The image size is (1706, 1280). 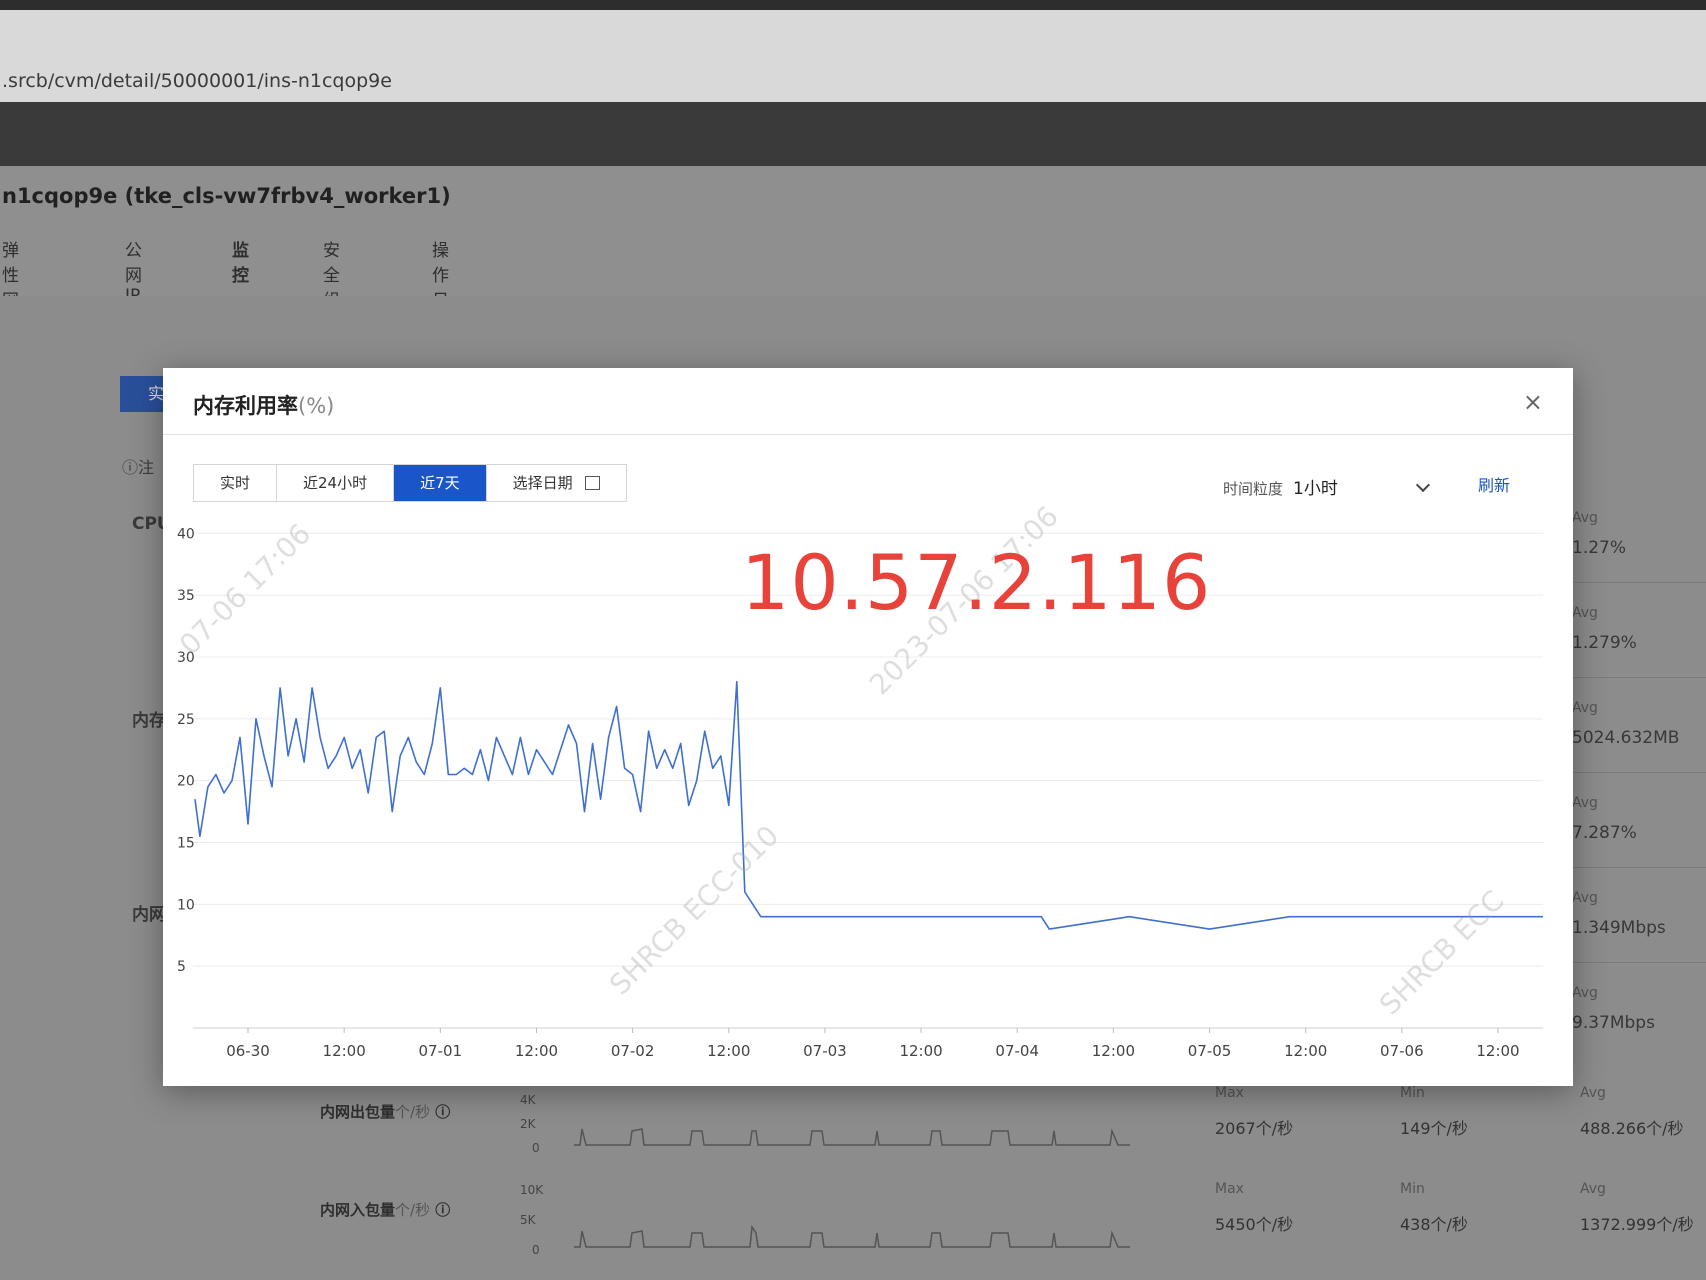 What do you see at coordinates (186, 782) in the screenshot?
I see `y-tick-label: 20` at bounding box center [186, 782].